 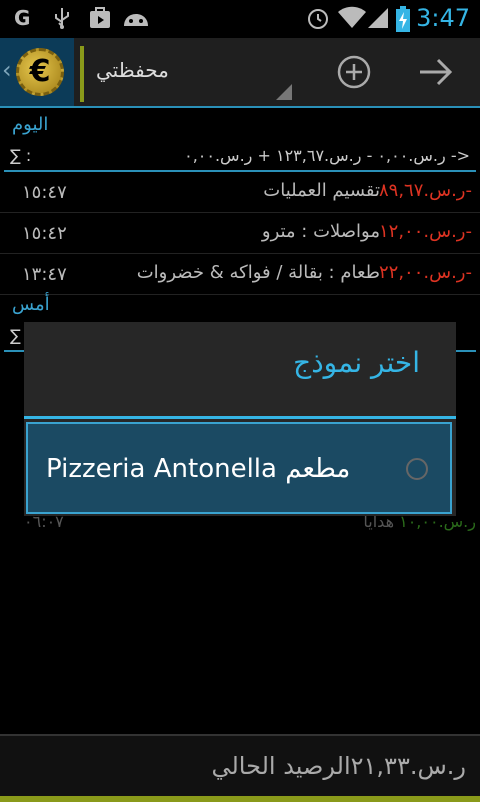 I want to click on add-button, so click(x=354, y=72).